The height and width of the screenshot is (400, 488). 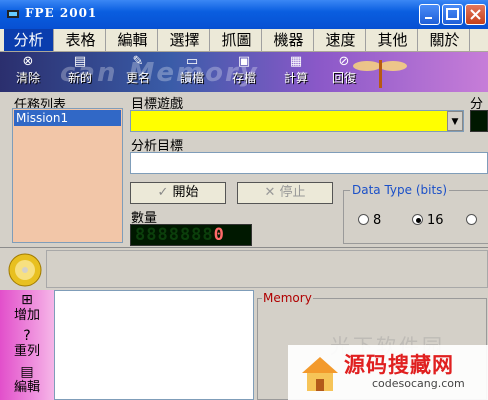 I want to click on stop-button: ✕ 停止, so click(x=285, y=193).